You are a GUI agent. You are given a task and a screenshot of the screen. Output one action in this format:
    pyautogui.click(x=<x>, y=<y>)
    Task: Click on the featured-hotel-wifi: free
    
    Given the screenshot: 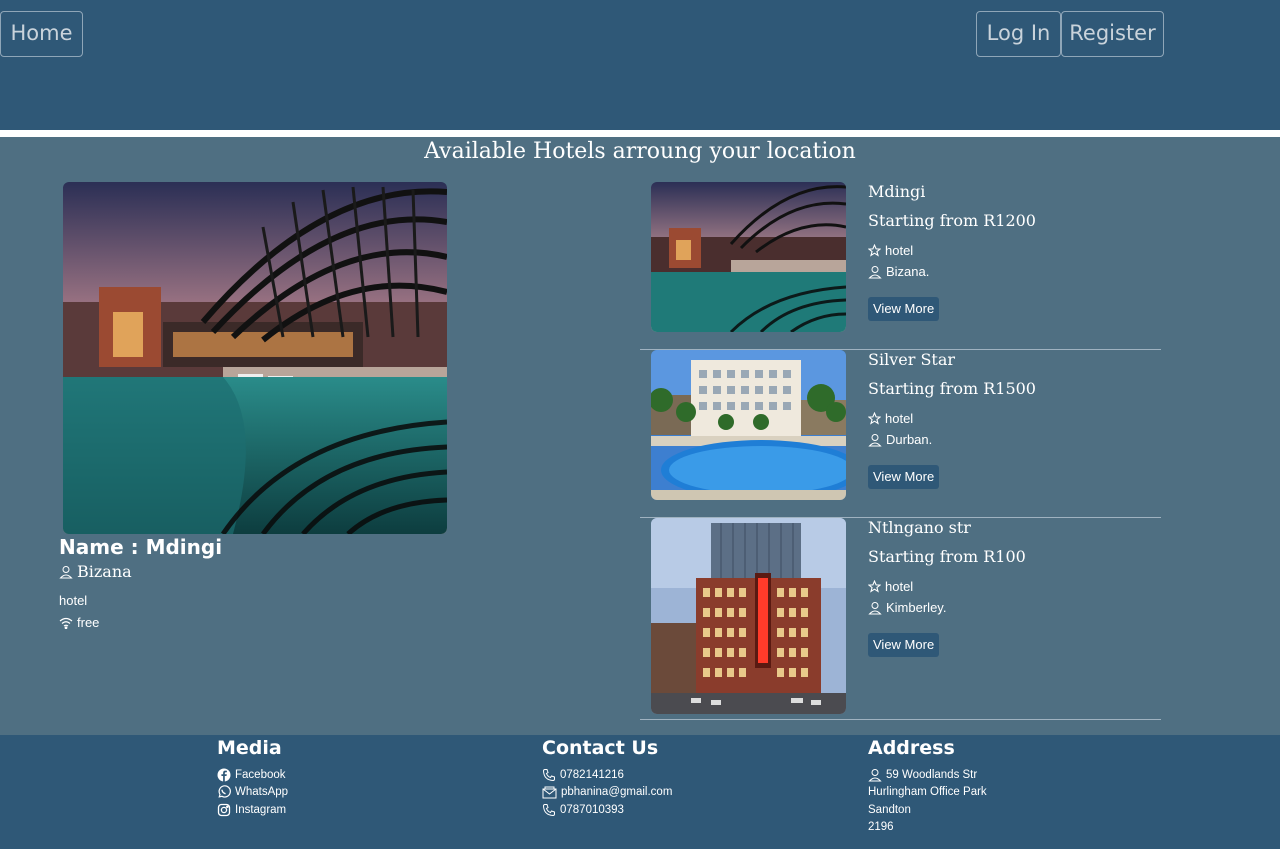 What is the action you would take?
    pyautogui.click(x=79, y=622)
    